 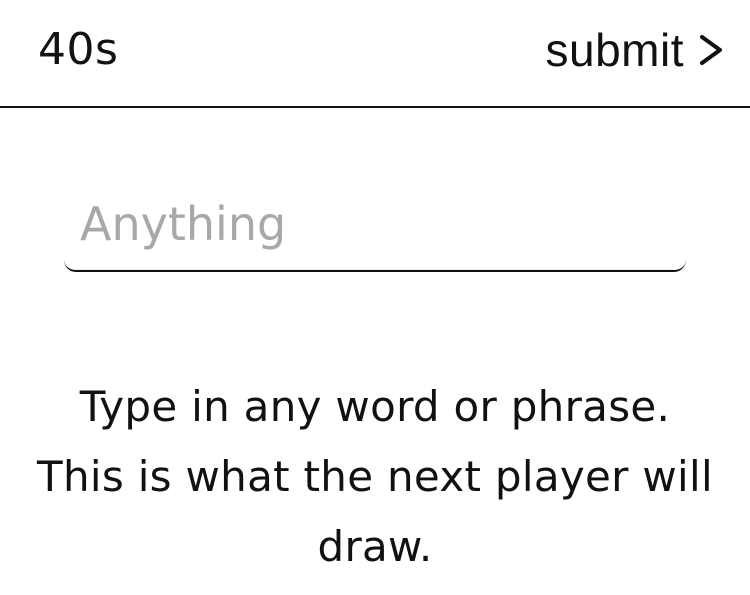 I want to click on countdown-timer: 40s, so click(x=78, y=49).